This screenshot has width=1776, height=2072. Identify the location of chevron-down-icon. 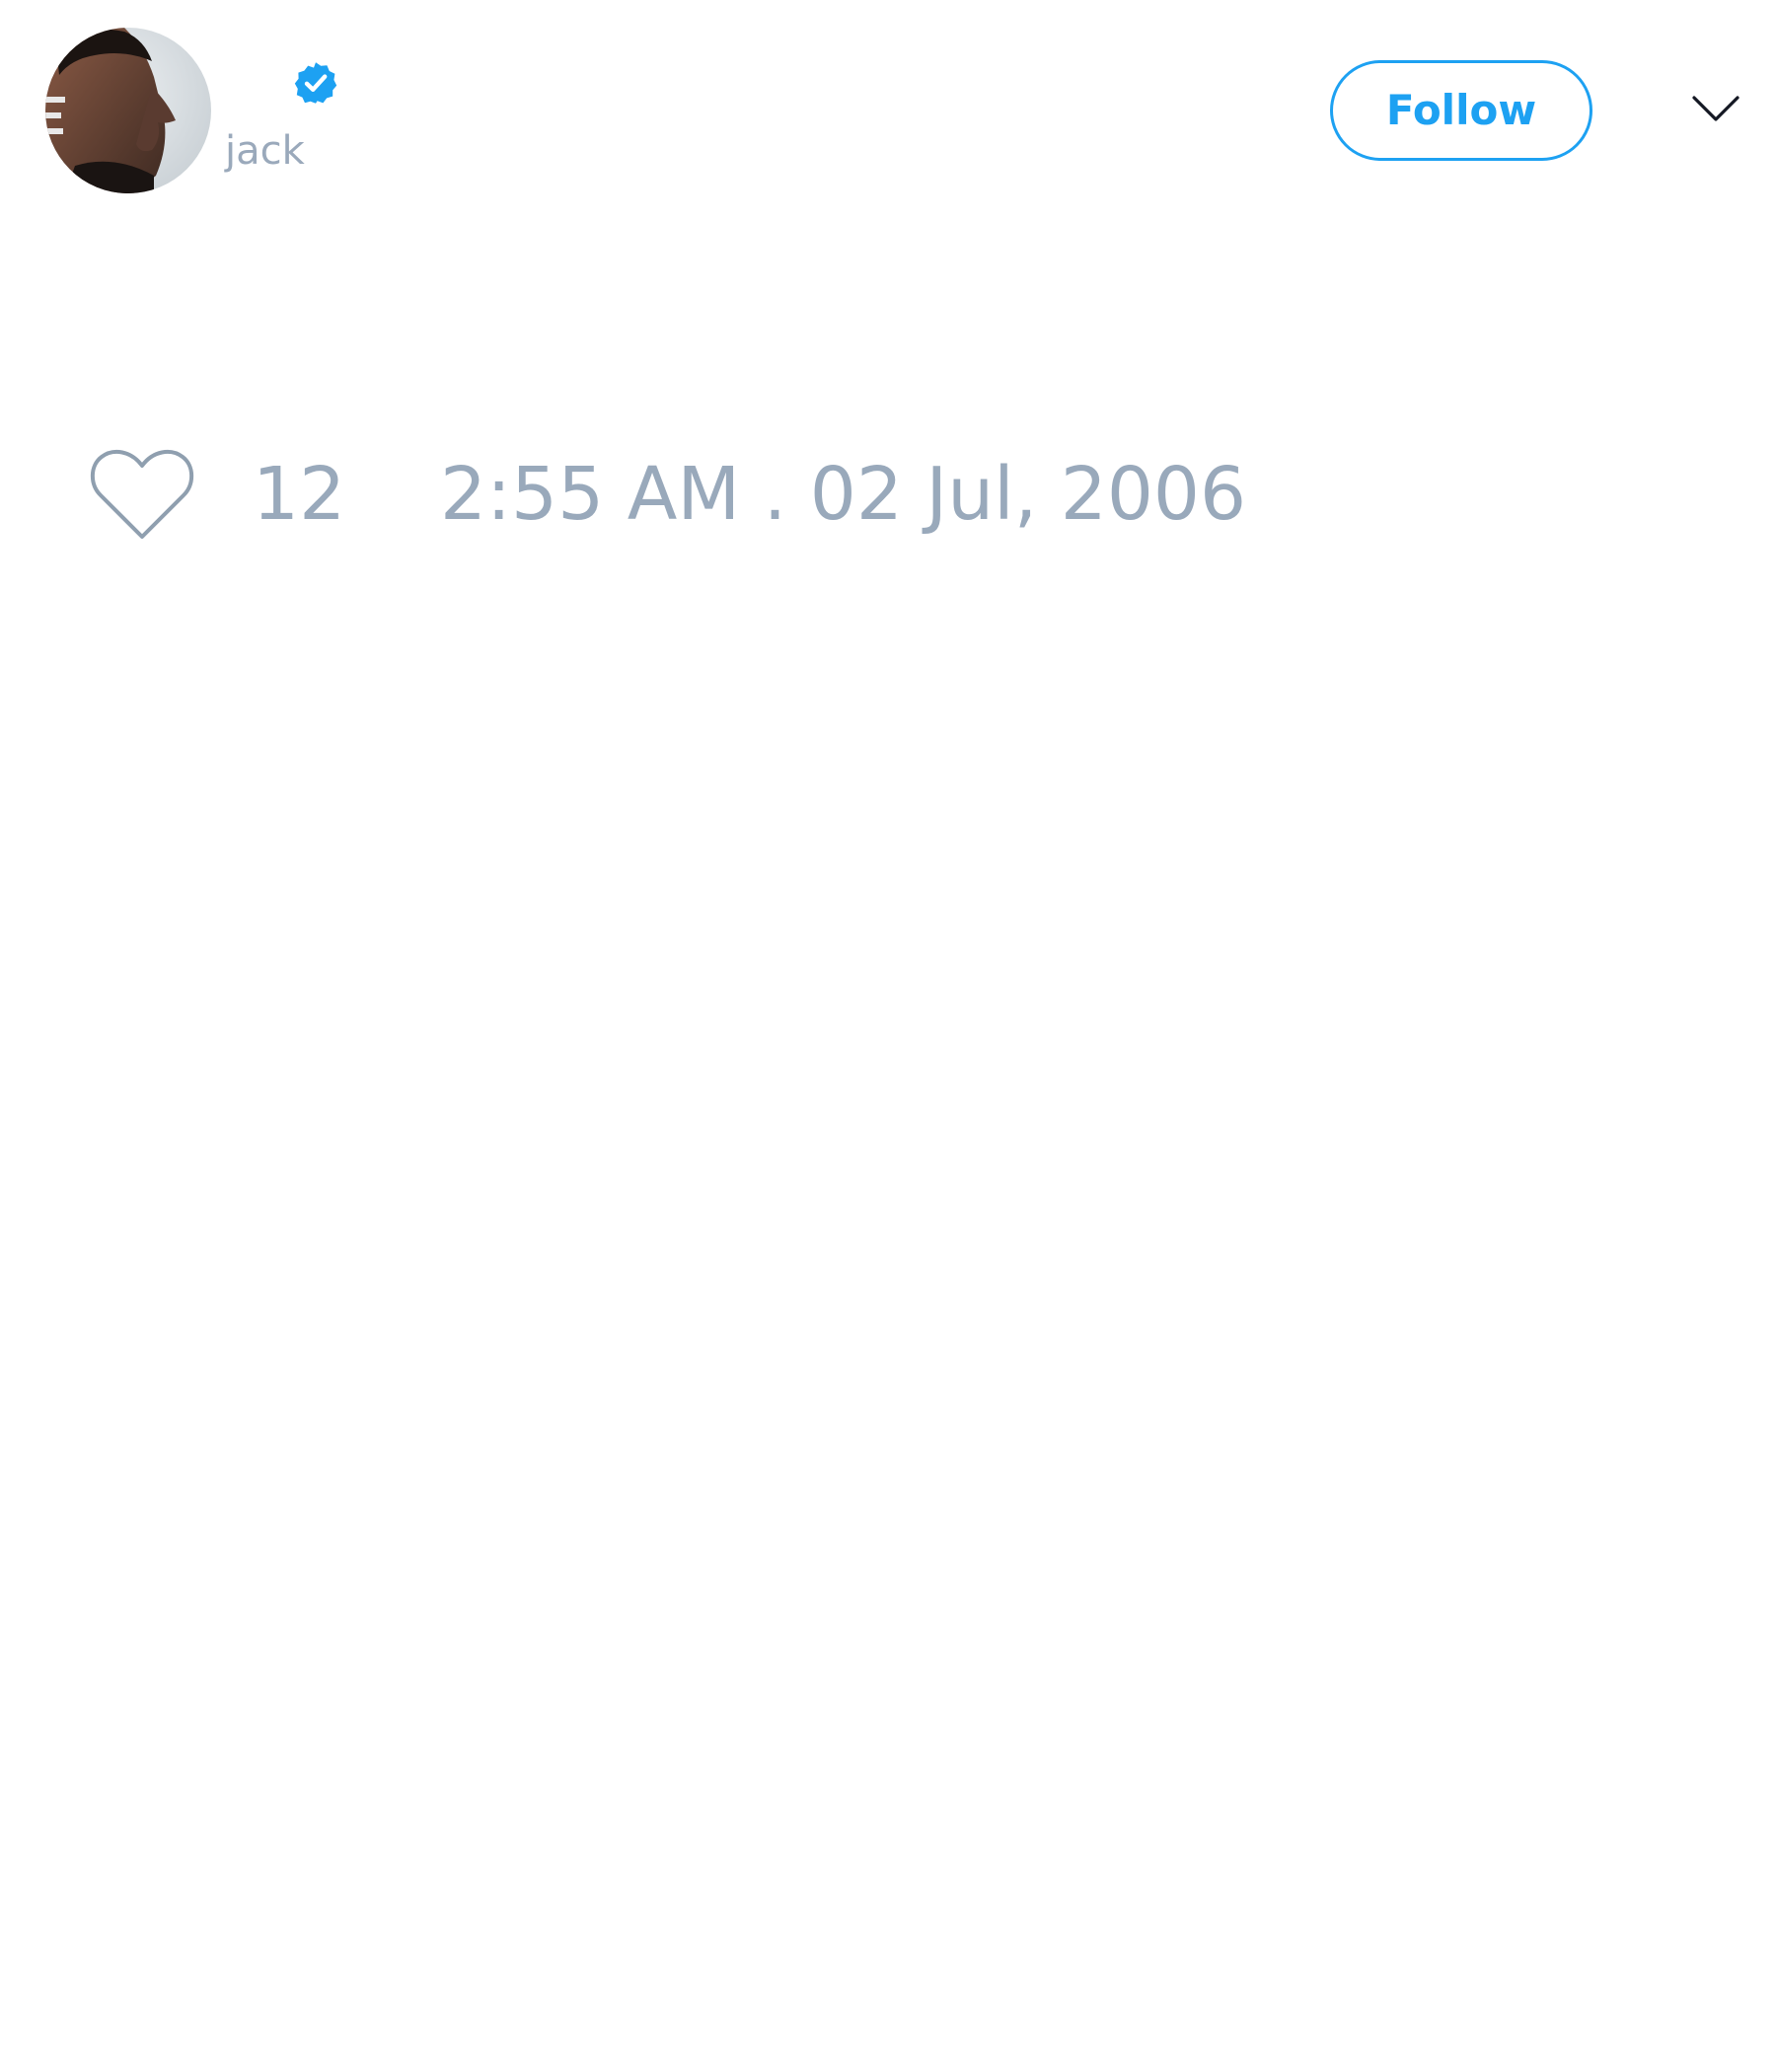
(1716, 110).